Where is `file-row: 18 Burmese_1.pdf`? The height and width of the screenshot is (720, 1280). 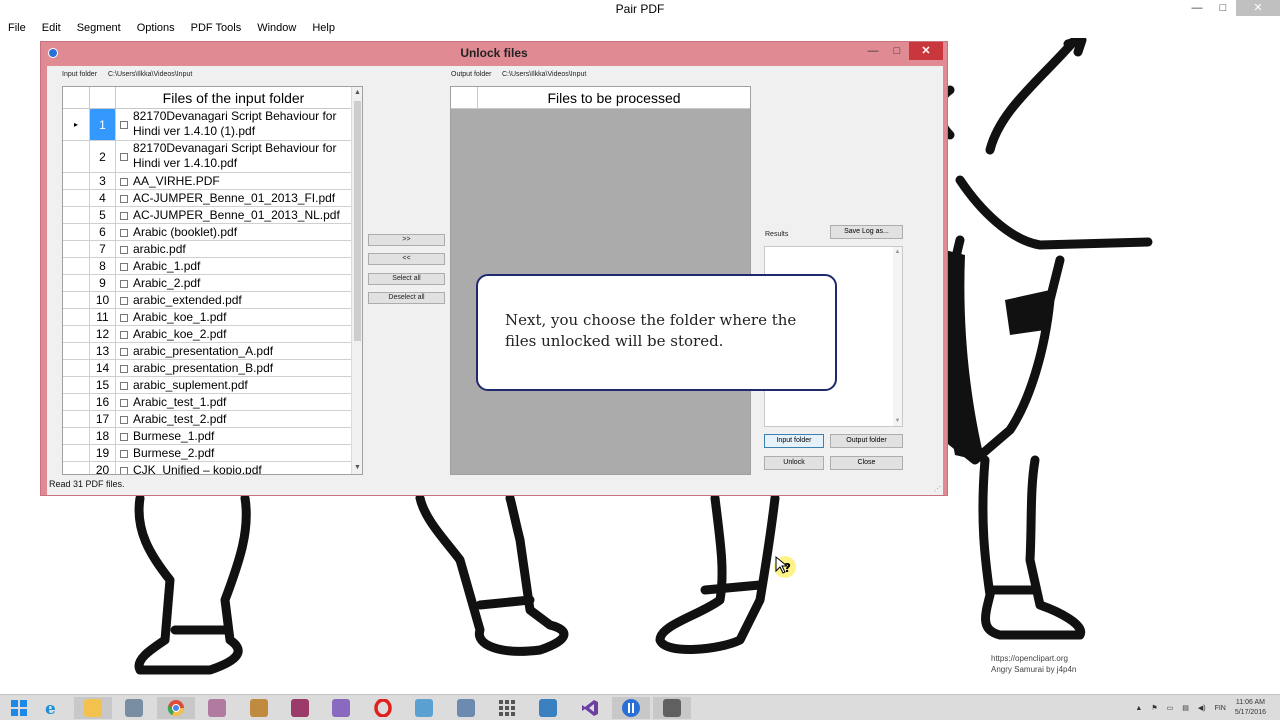 file-row: 18 Burmese_1.pdf is located at coordinates (207, 436).